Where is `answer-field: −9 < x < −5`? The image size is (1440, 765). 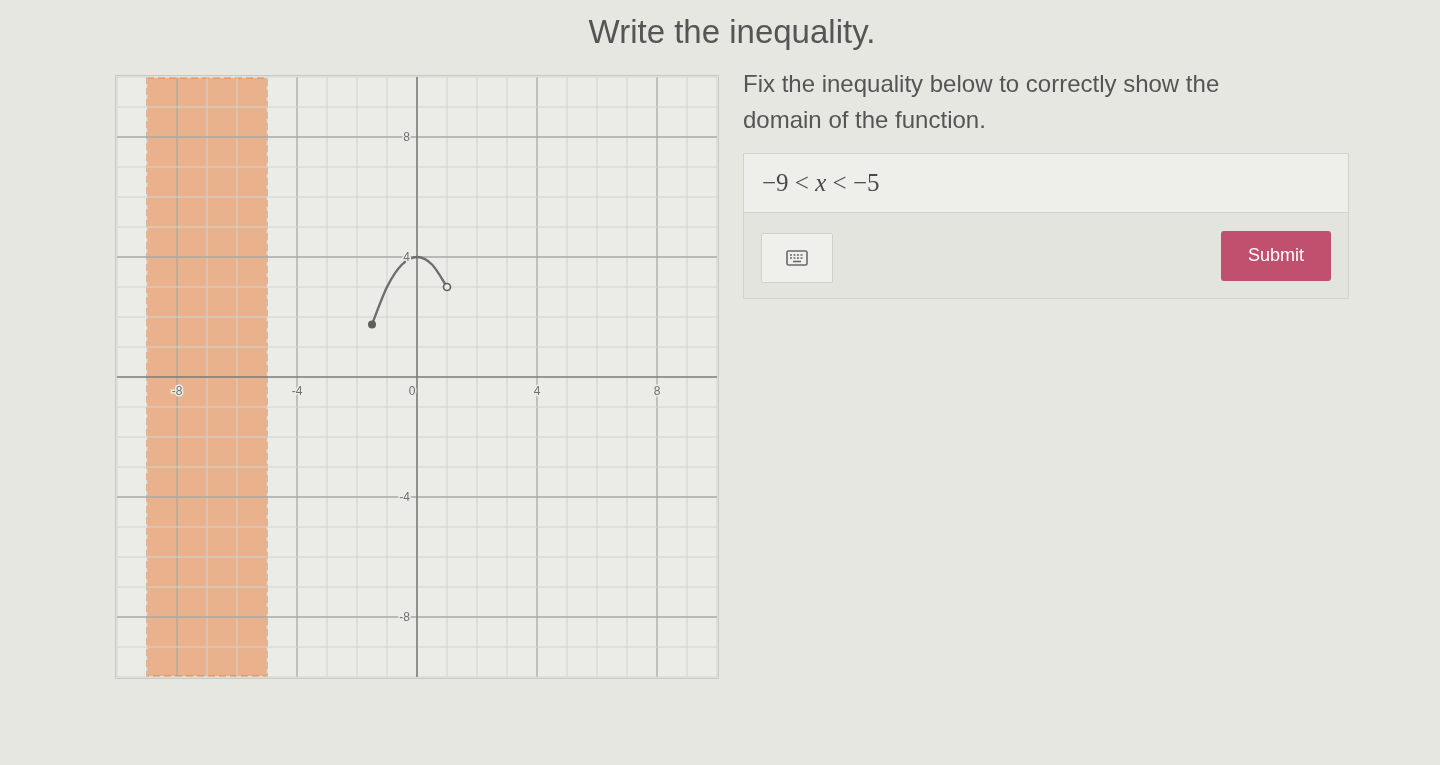
answer-field: −9 < x < −5 is located at coordinates (1046, 183).